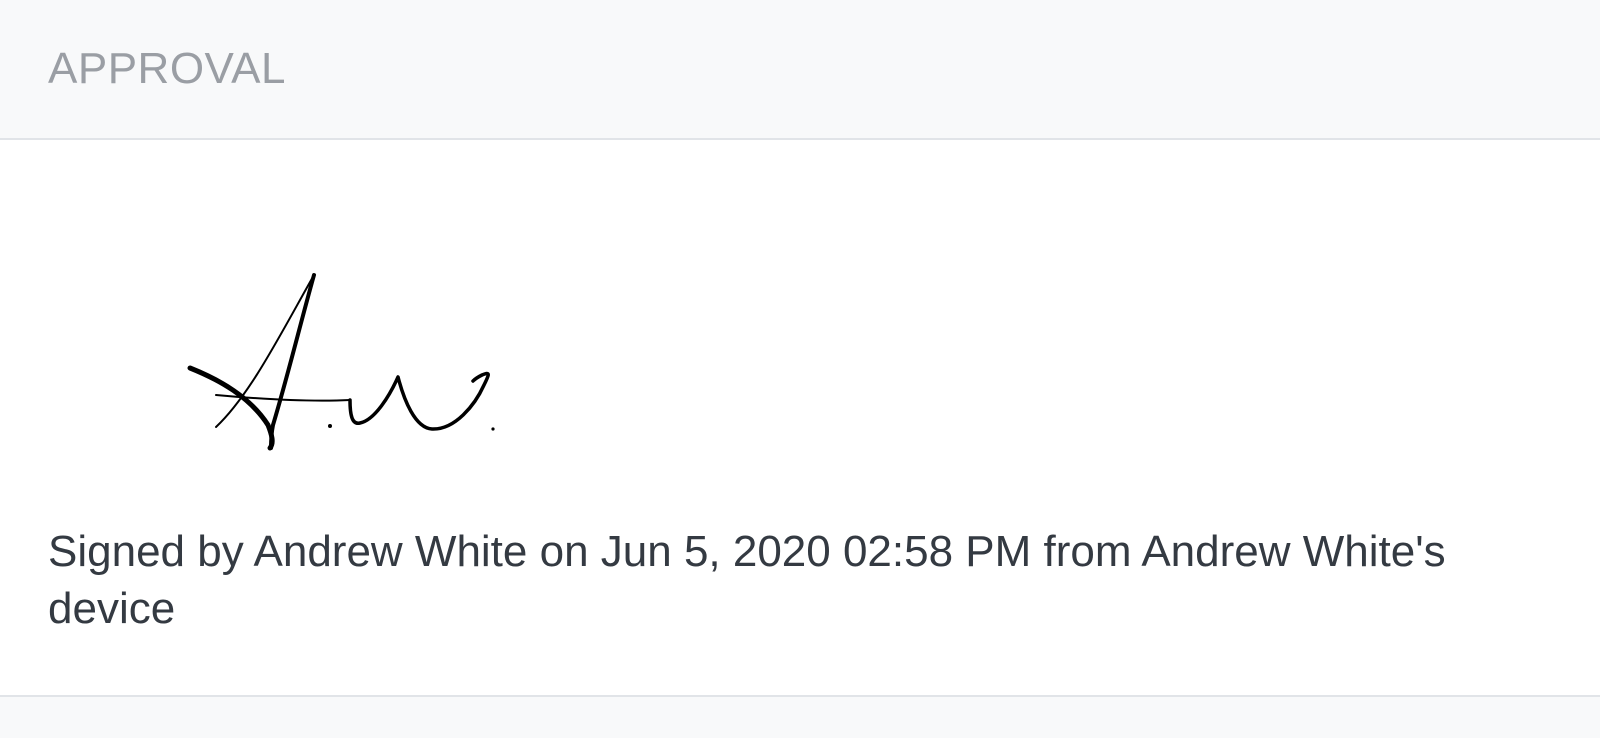 This screenshot has height=738, width=1600. I want to click on section-title: APPROVAL, so click(167, 68).